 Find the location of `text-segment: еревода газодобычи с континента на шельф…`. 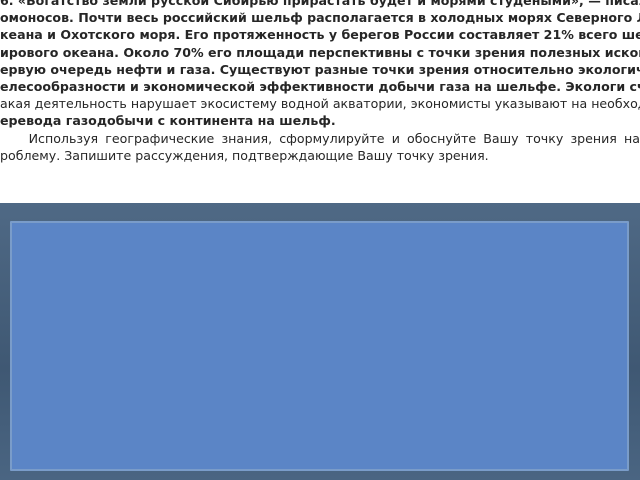

text-segment: еревода газодобычи с континента на шельф… is located at coordinates (168, 121).